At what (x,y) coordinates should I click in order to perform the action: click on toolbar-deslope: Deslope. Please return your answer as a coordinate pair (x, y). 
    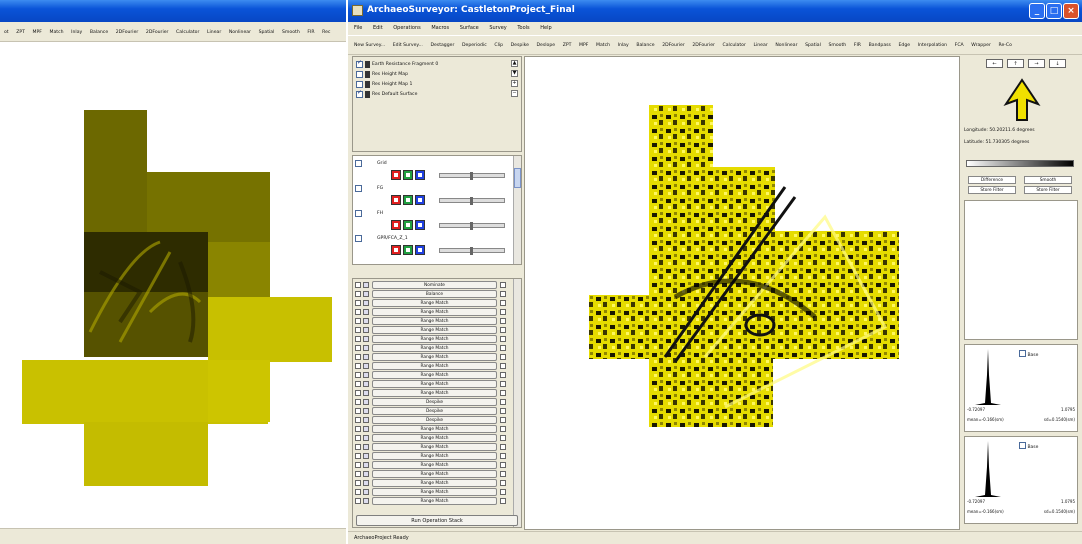
    Looking at the image, I should click on (546, 45).